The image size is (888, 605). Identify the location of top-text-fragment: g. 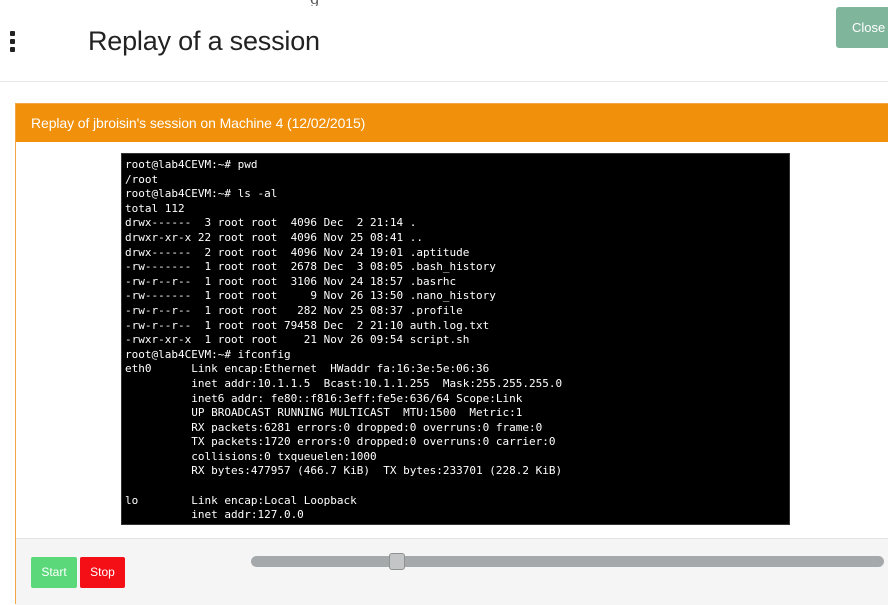
(330, 3).